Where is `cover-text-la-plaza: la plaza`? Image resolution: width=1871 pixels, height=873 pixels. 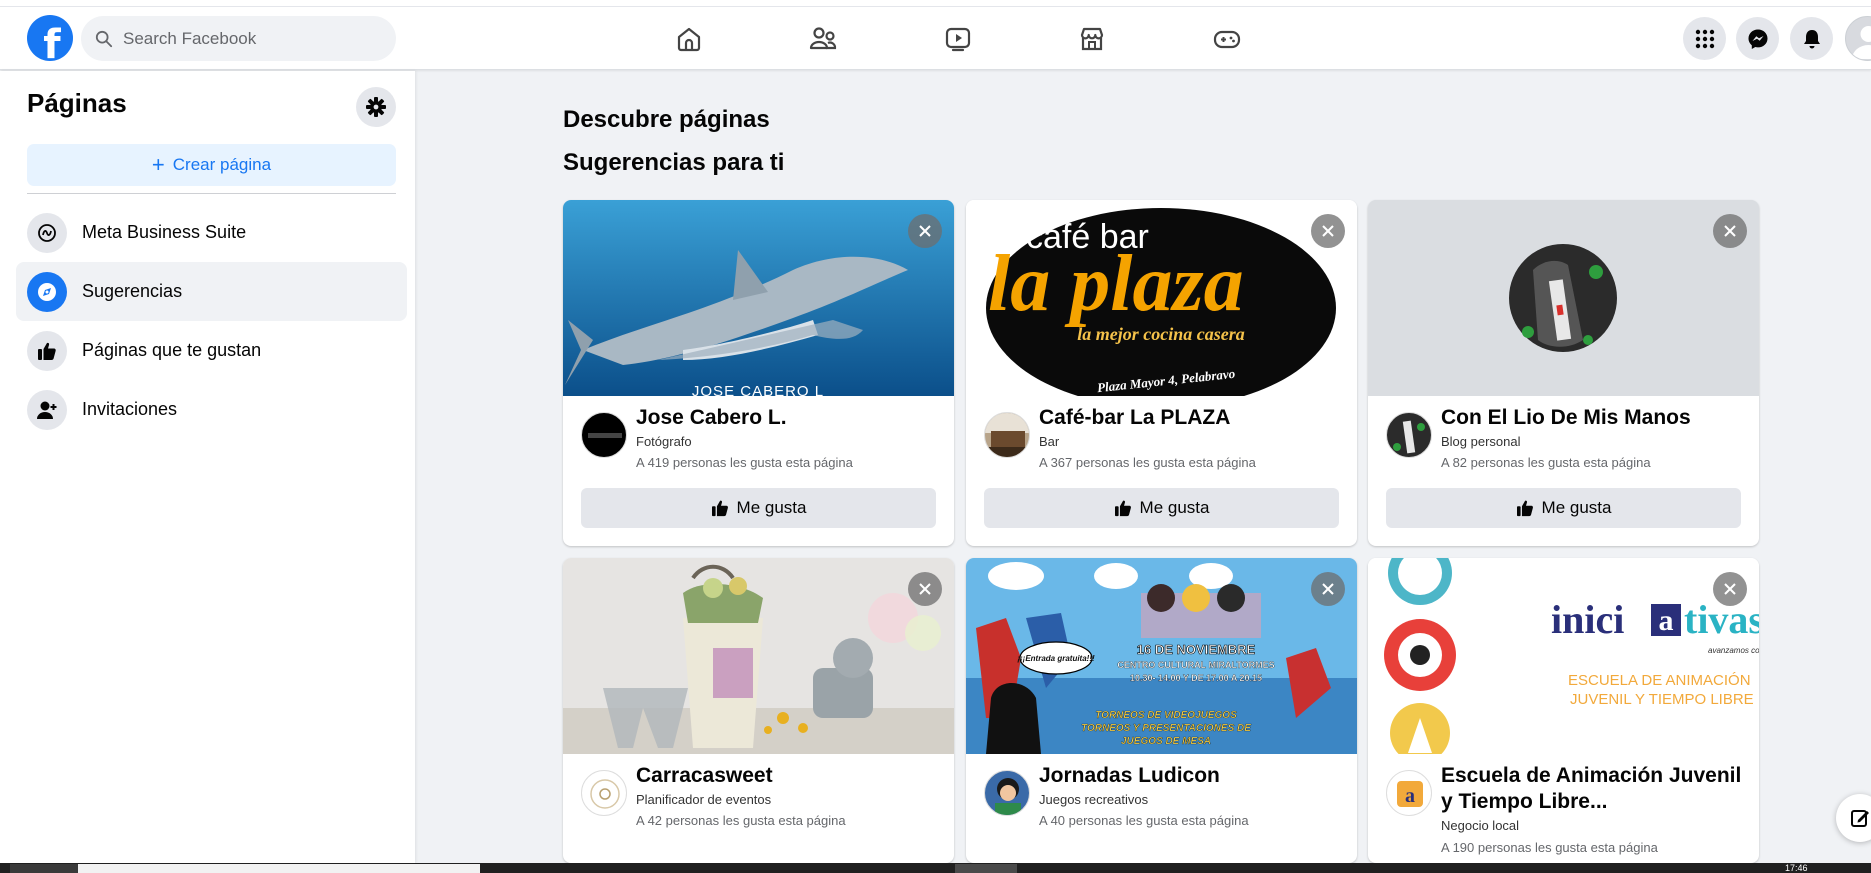 cover-text-la-plaza: la plaza is located at coordinates (1116, 284).